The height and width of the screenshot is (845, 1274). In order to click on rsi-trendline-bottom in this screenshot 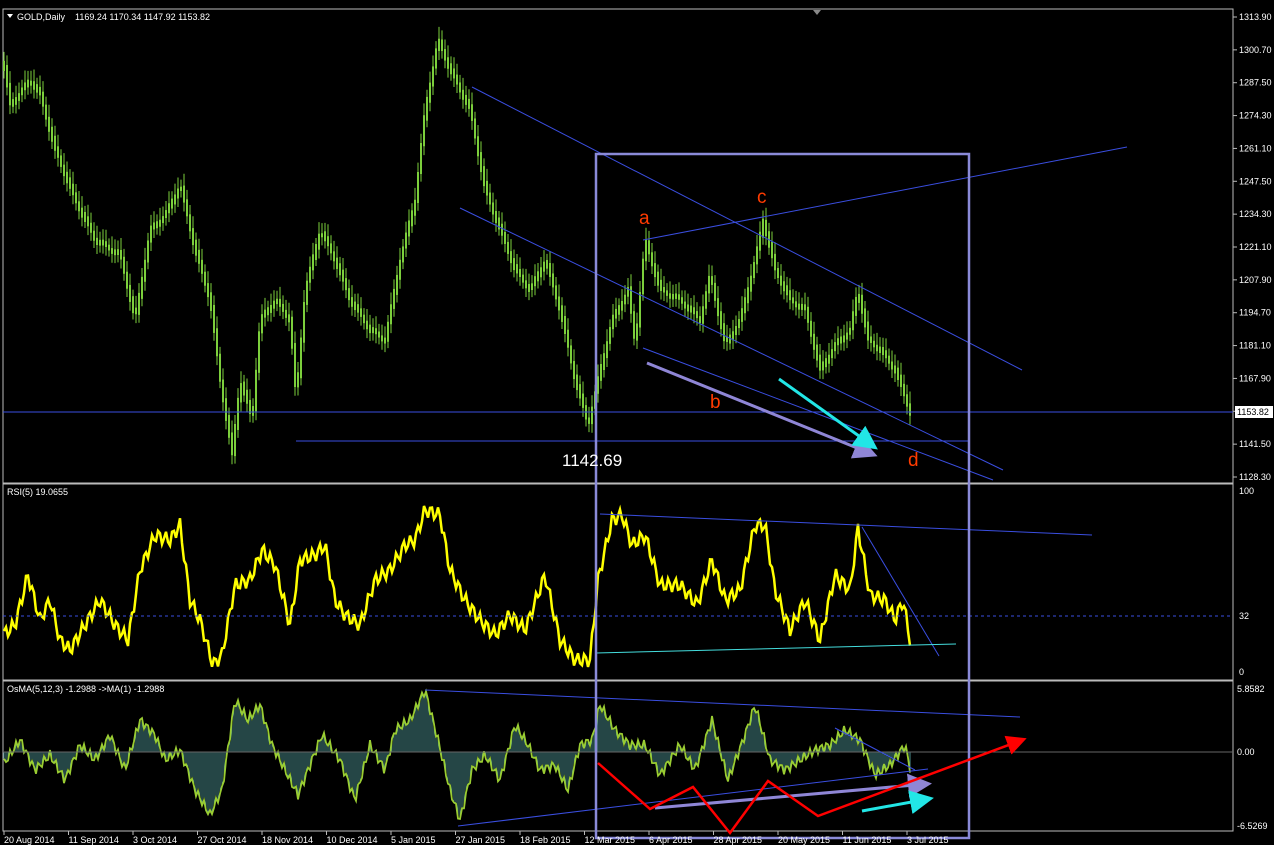, I will do `click(776, 648)`.